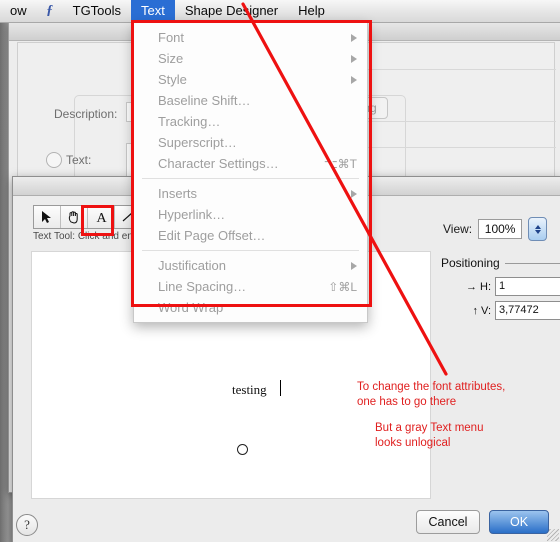 The width and height of the screenshot is (560, 542). Describe the element at coordinates (249, 389) in the screenshot. I see `canvas-text: testing` at that location.